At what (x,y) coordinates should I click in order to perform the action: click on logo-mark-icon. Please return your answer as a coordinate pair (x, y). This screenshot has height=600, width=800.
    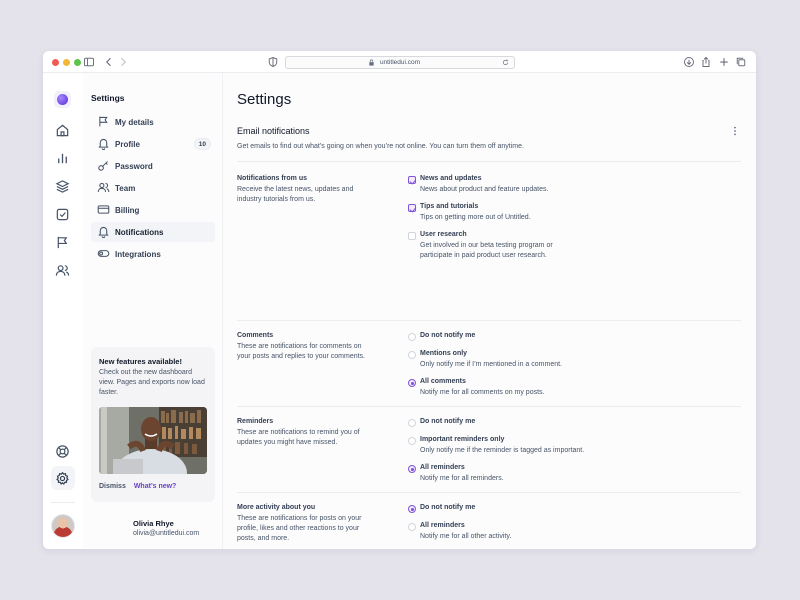
    Looking at the image, I should click on (62, 99).